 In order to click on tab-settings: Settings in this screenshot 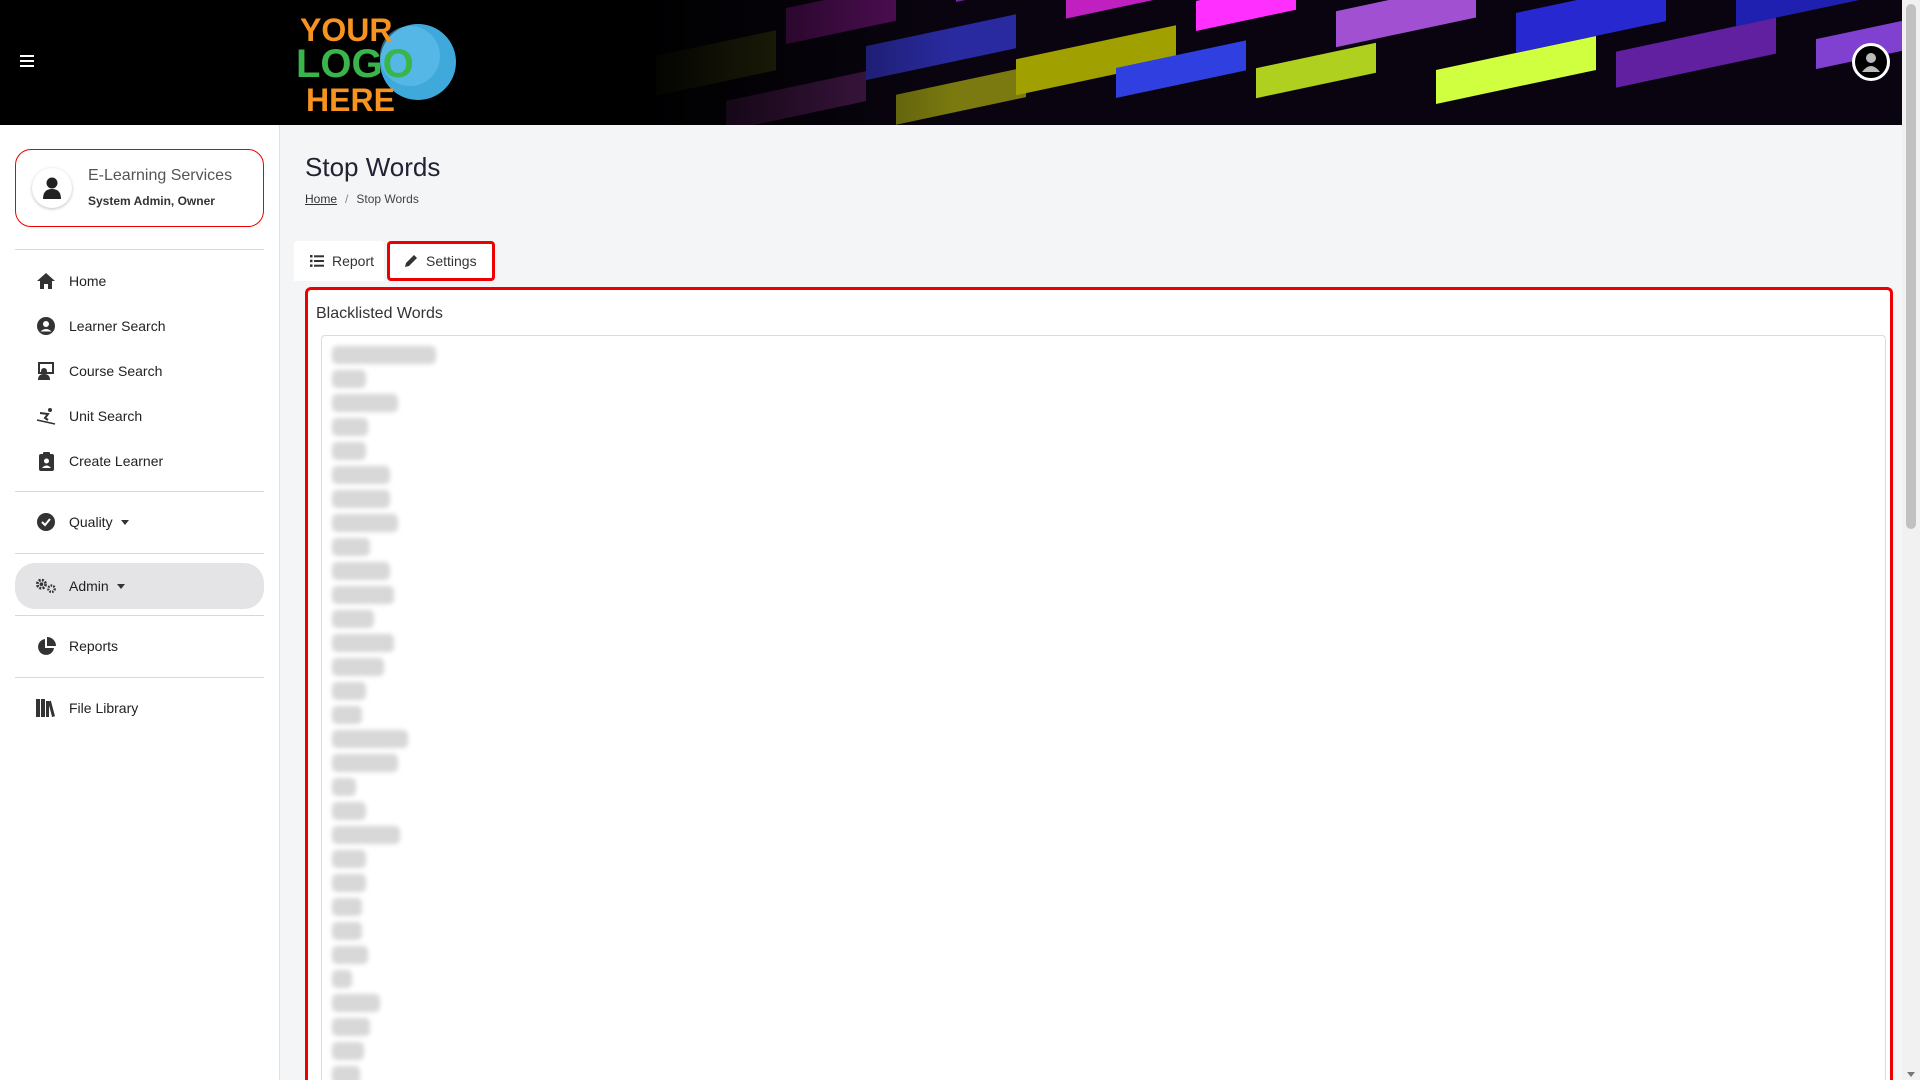, I will do `click(441, 261)`.